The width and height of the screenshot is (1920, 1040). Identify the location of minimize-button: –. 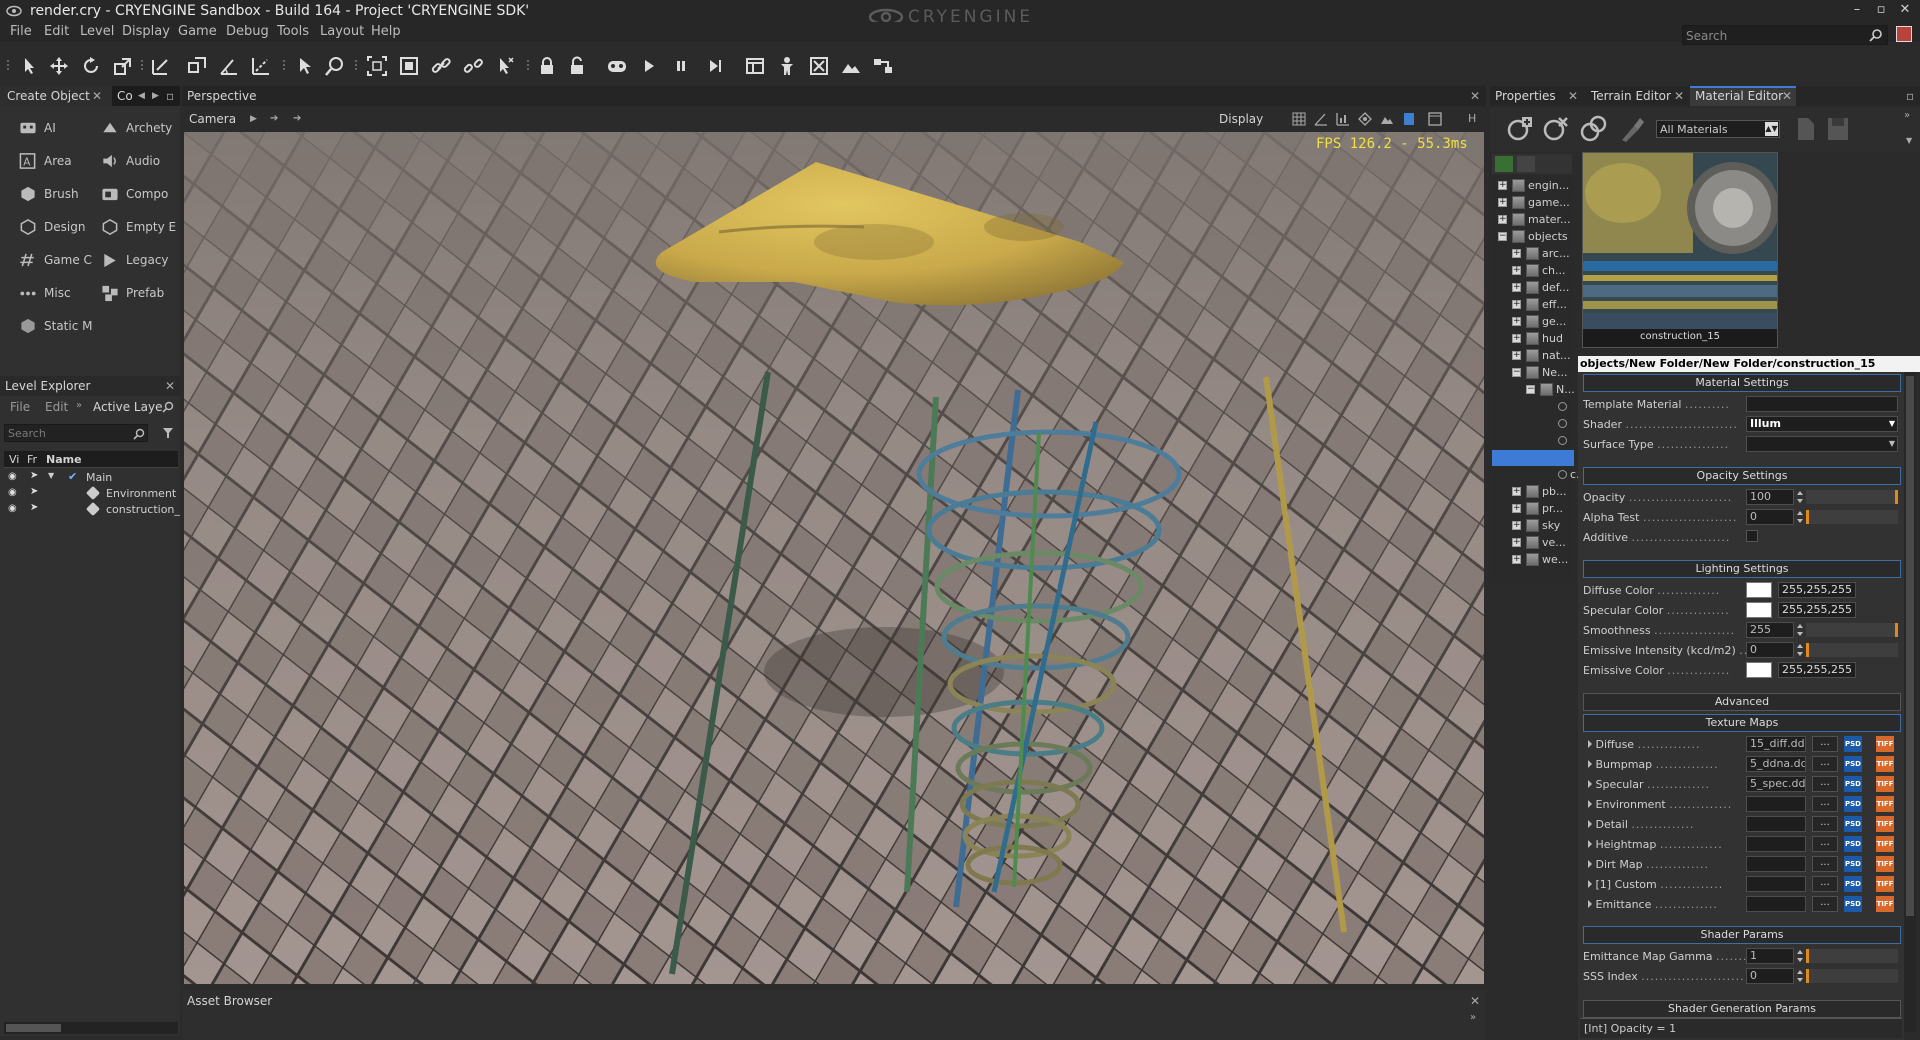
(1857, 10).